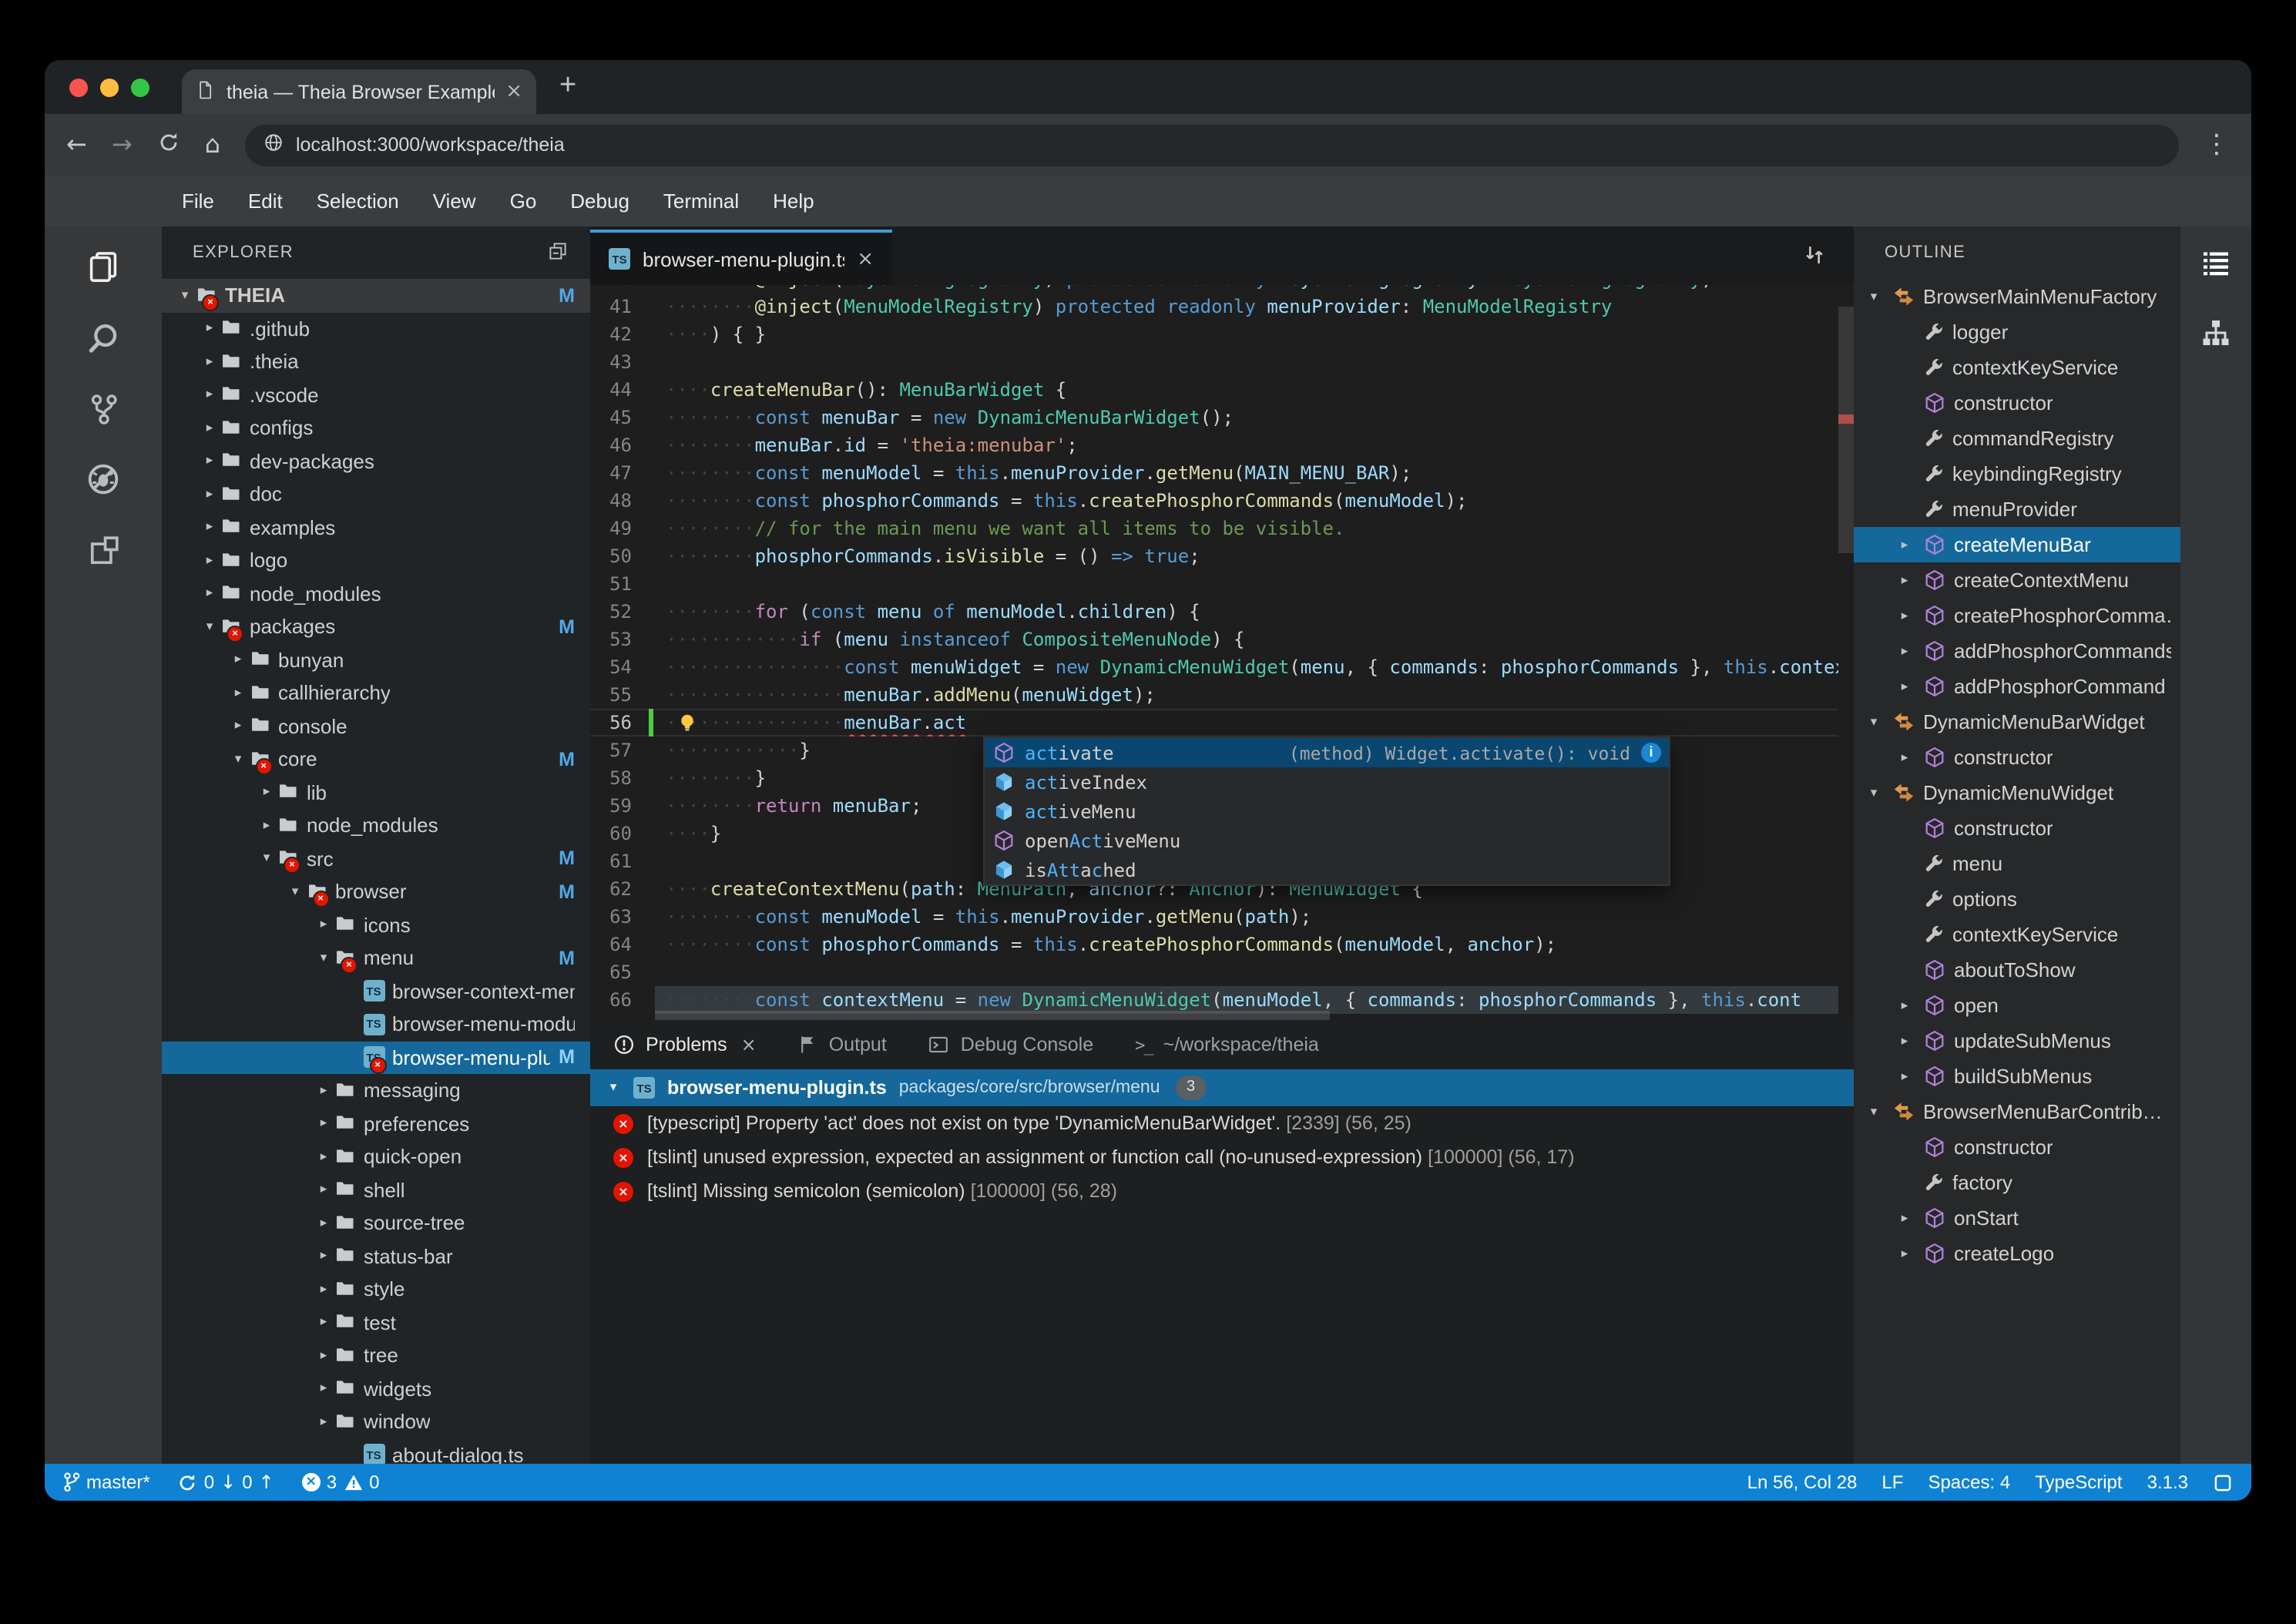  Describe the element at coordinates (2017, 899) in the screenshot. I see `outline-item-options: options` at that location.